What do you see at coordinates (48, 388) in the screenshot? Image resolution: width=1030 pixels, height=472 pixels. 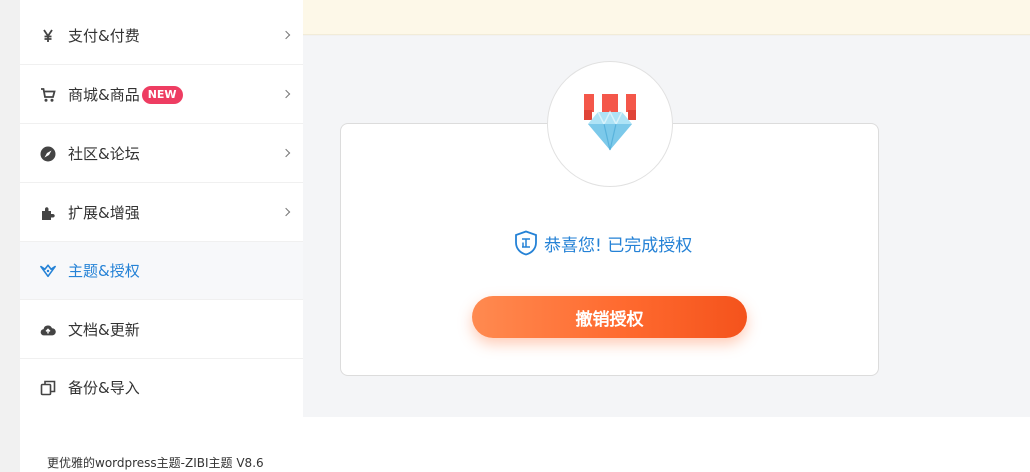 I see `copy-icon` at bounding box center [48, 388].